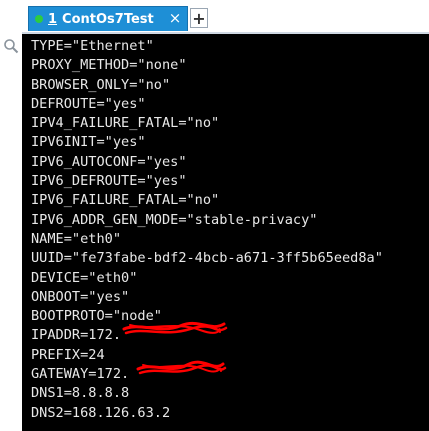 The height and width of the screenshot is (431, 429). Describe the element at coordinates (96, 316) in the screenshot. I see `terminal-line: BOOTPROTO="node"` at that location.